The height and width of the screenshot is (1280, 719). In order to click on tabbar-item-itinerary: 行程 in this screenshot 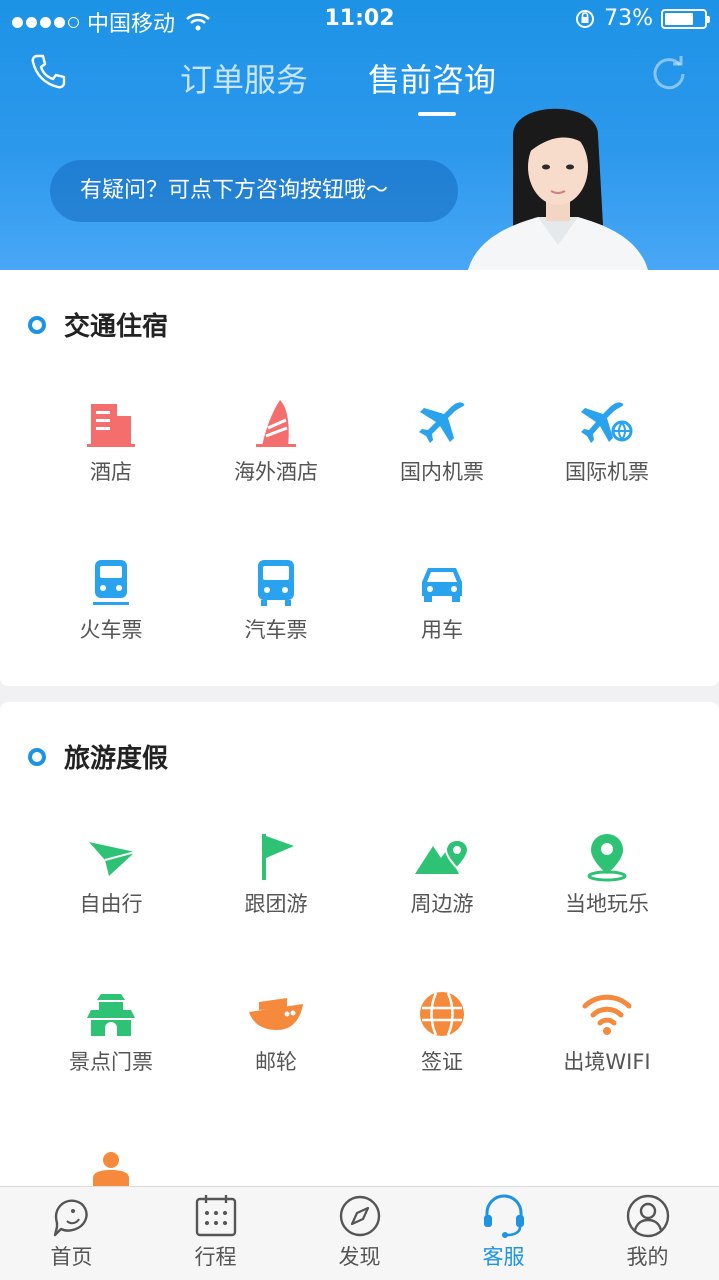, I will do `click(215, 1233)`.